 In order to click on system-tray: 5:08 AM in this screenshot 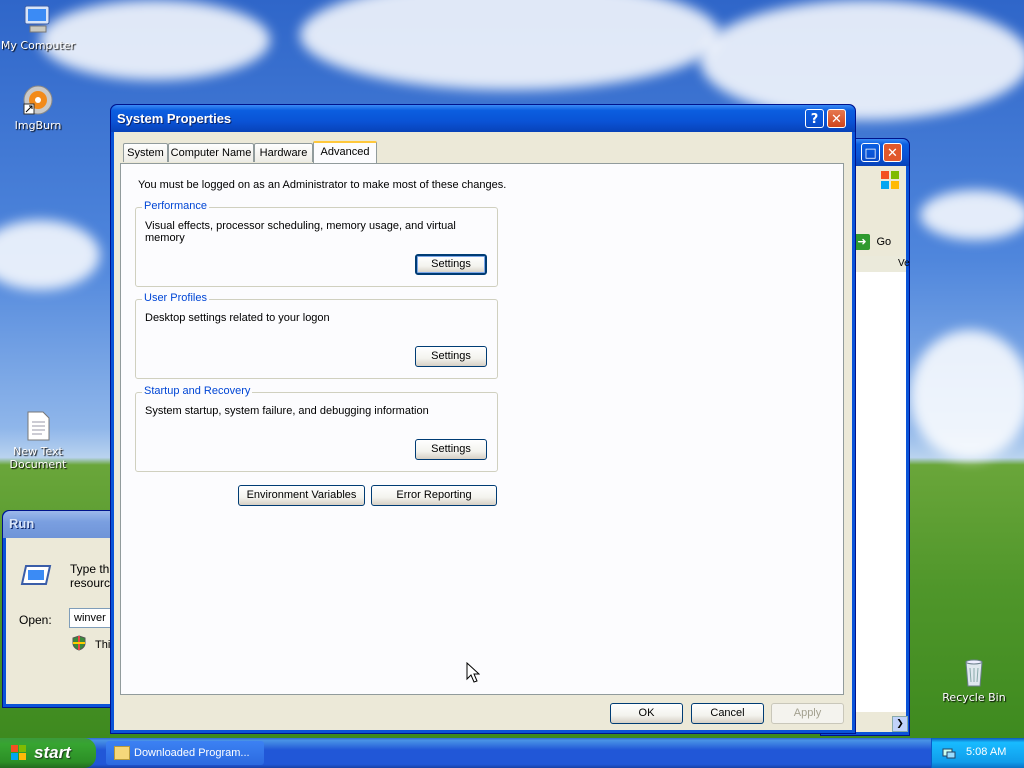, I will do `click(977, 753)`.